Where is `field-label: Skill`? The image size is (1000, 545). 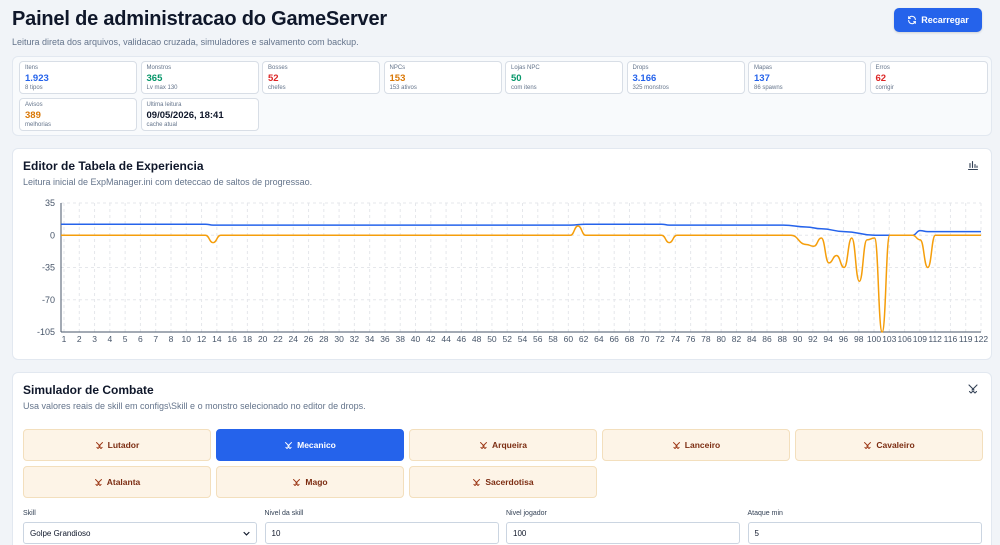 field-label: Skill is located at coordinates (29, 513).